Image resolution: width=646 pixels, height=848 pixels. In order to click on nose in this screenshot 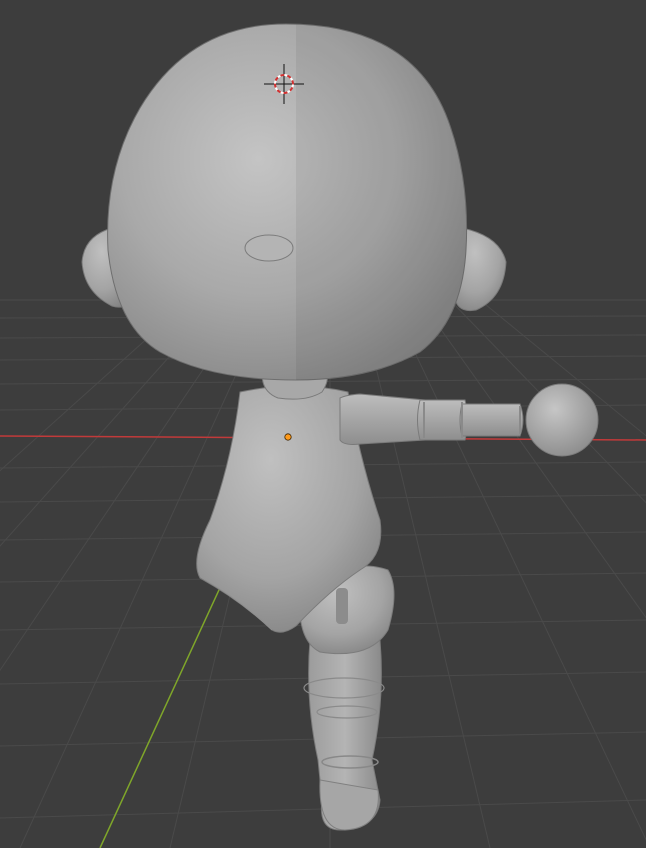, I will do `click(269, 248)`.